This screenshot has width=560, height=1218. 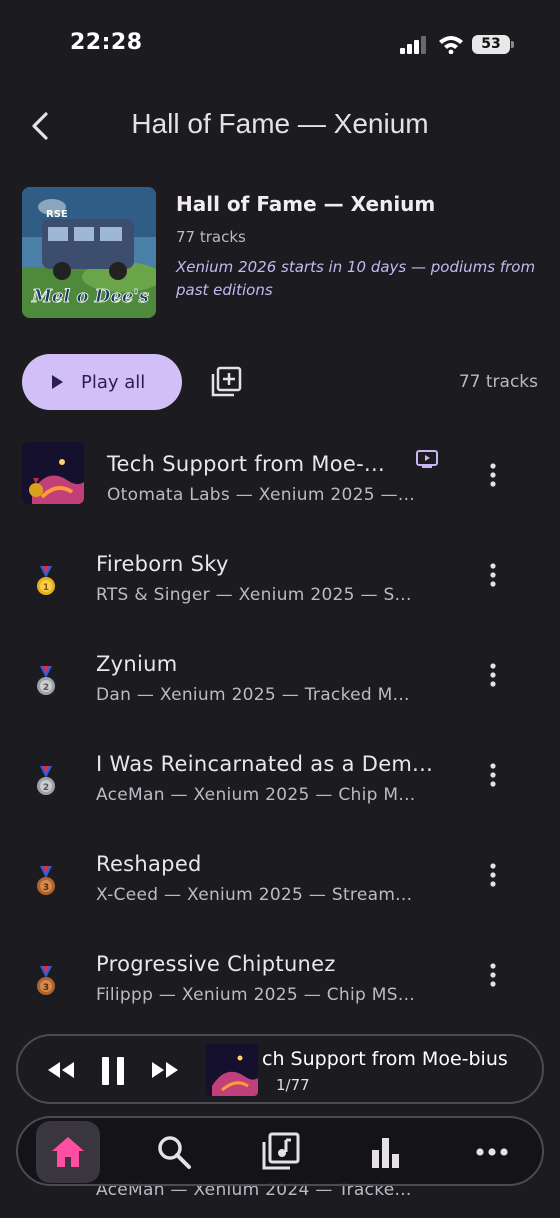 I want to click on play-icon, so click(x=57, y=382).